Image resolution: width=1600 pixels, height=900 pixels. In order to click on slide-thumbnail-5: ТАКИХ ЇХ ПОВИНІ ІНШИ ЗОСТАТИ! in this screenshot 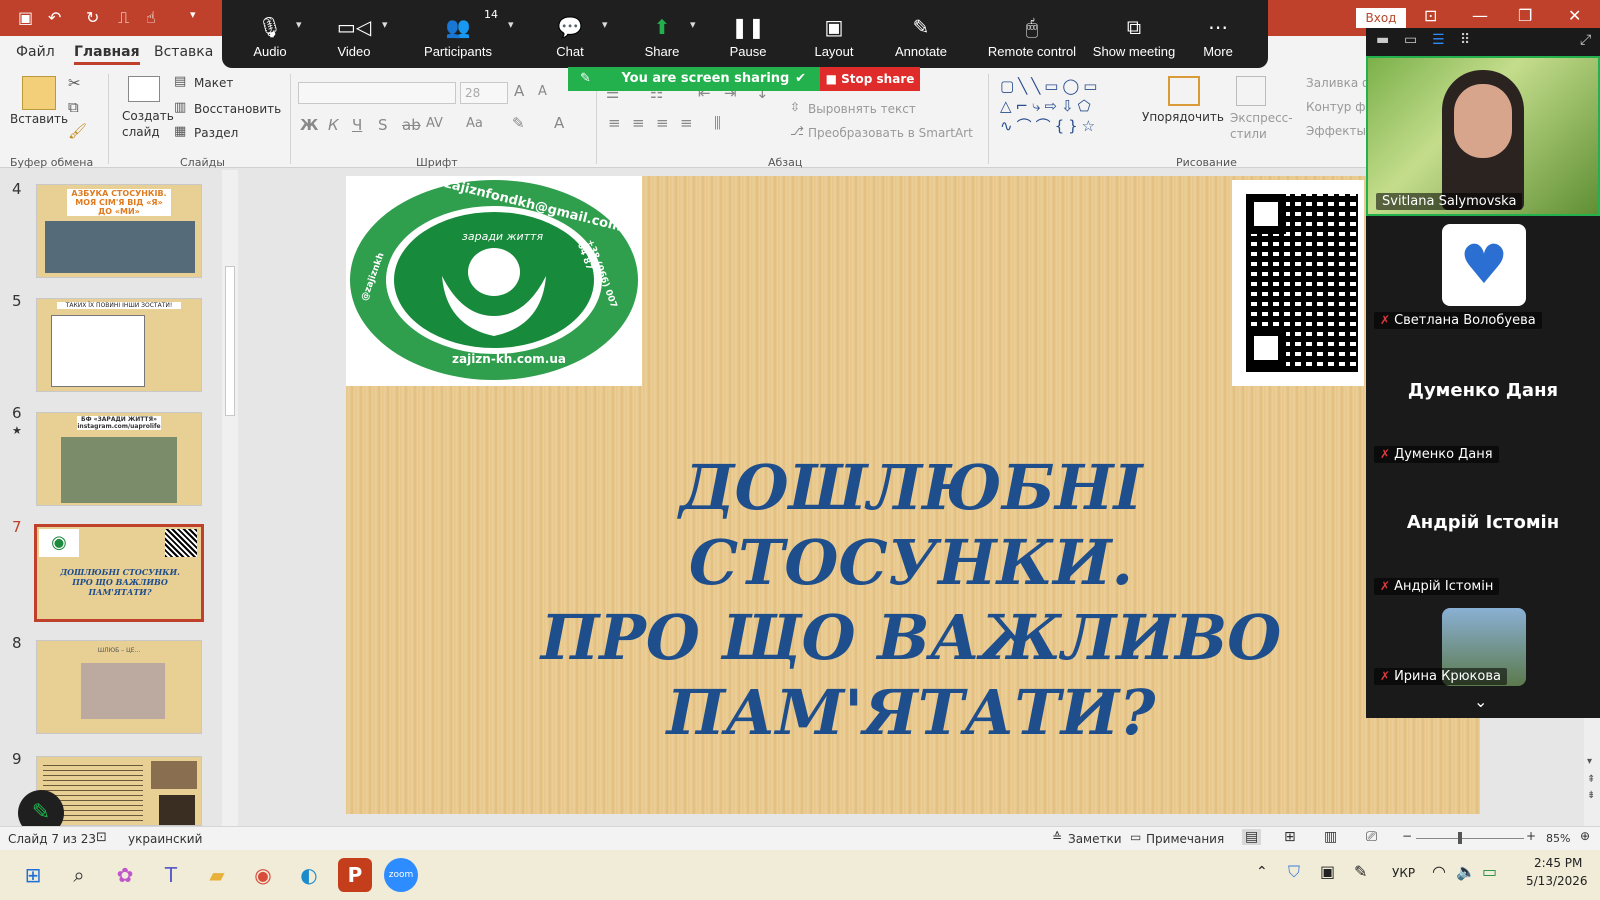, I will do `click(119, 345)`.